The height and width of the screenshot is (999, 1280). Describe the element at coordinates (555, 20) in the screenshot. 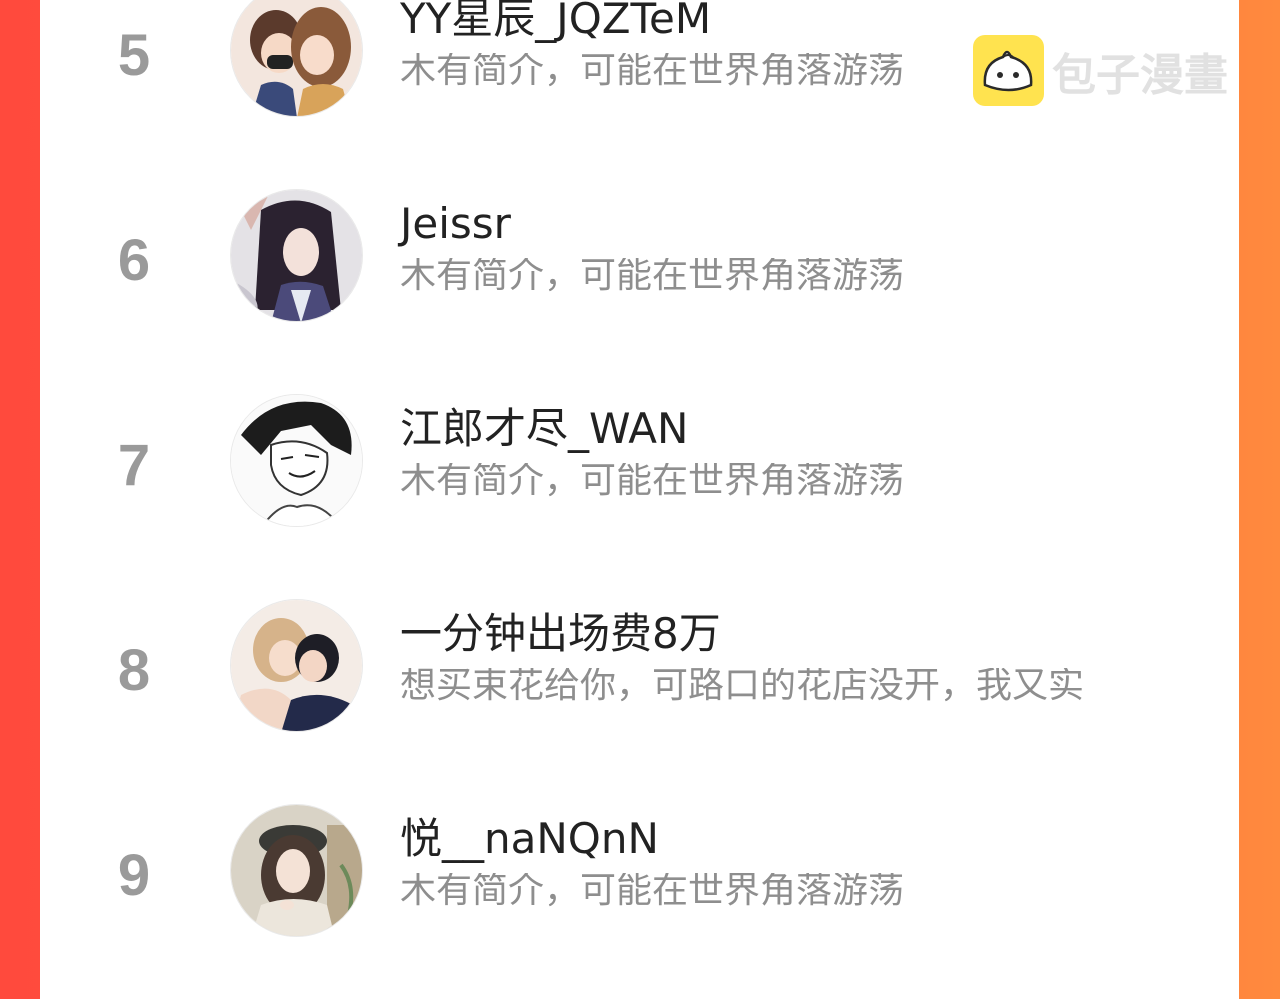

I see `user-name: YY星辰_JQZTeM` at that location.